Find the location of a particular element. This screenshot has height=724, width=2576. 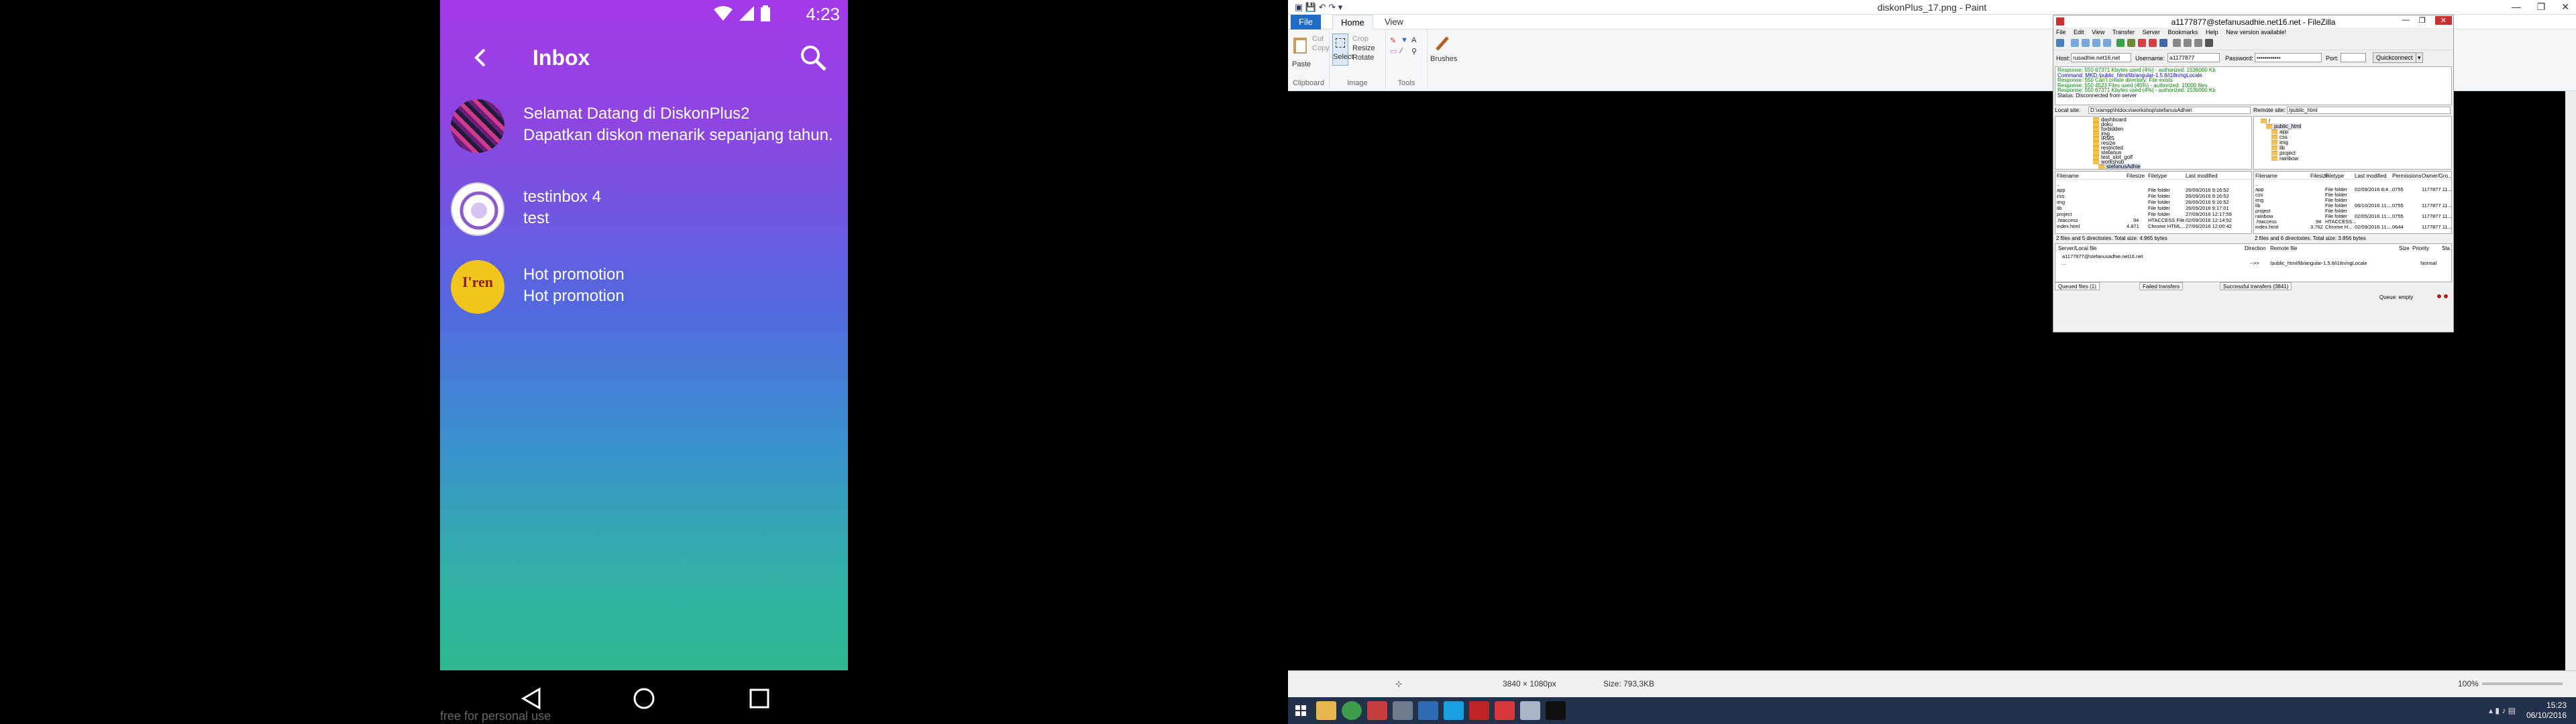

col-direction: Direction is located at coordinates (2255, 248).